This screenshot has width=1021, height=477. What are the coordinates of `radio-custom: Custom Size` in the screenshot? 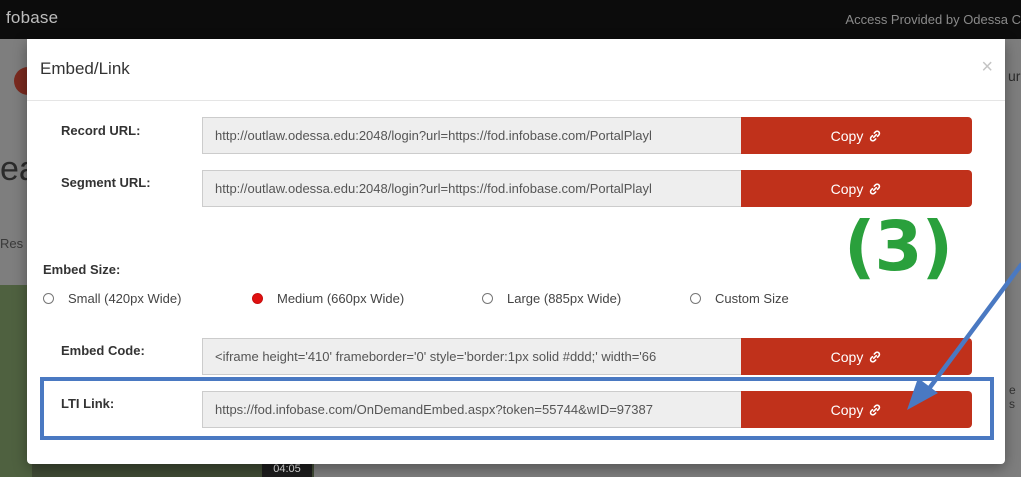 It's located at (739, 298).